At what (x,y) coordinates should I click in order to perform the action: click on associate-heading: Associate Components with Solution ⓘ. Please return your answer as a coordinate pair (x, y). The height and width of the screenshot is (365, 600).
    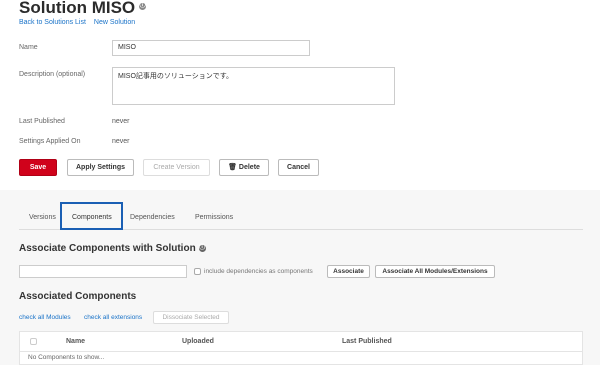
    Looking at the image, I should click on (112, 248).